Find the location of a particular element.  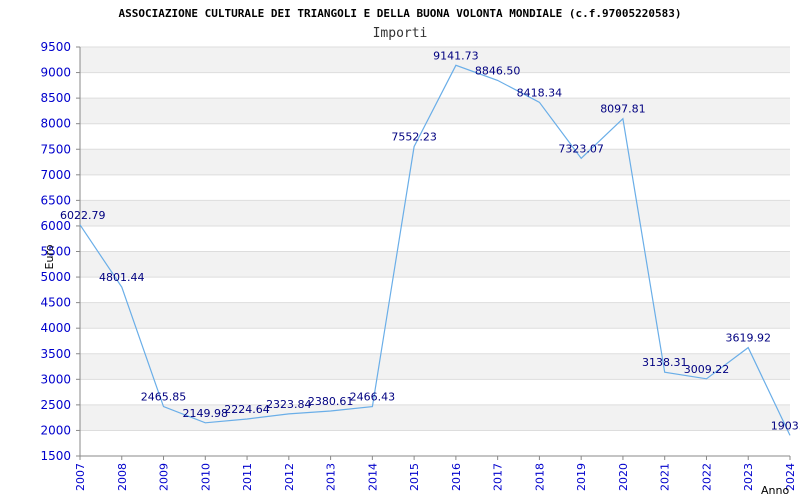

y-tick-label: 8500 is located at coordinates (55, 98).